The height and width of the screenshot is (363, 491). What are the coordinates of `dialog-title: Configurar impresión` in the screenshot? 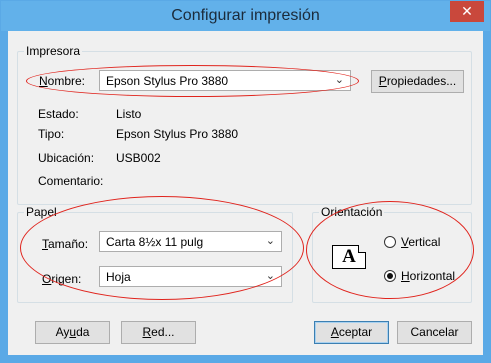 It's located at (245, 15).